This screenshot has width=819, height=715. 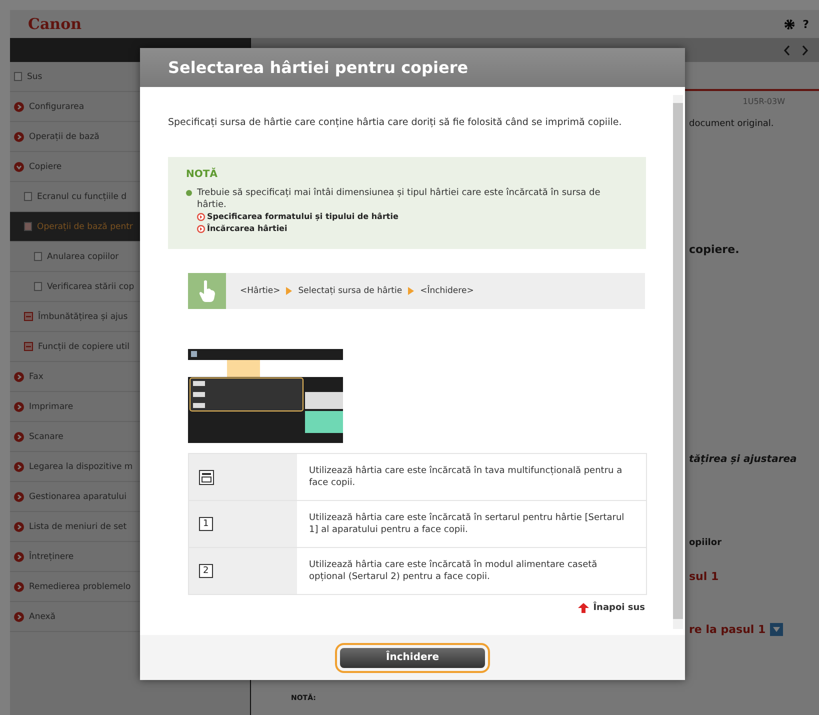 I want to click on up-arrow-icon, so click(x=584, y=608).